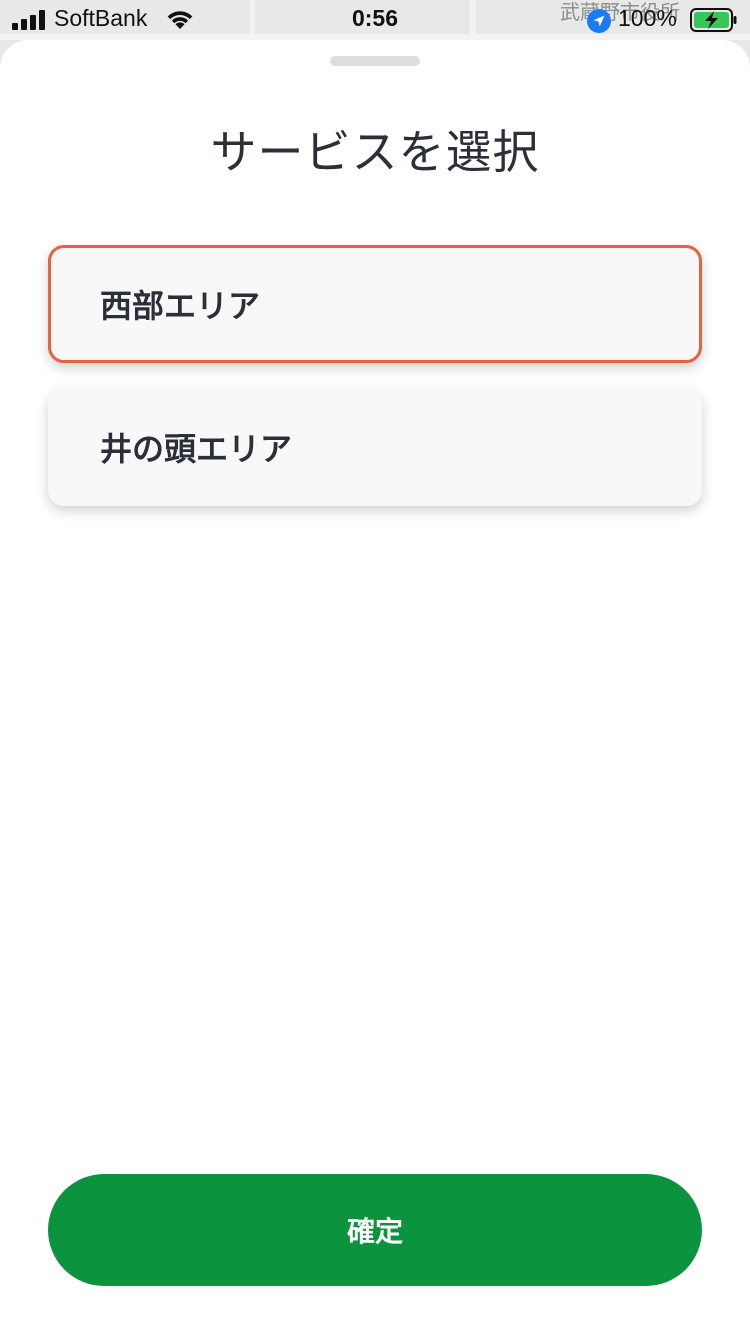  I want to click on sheet-title: サービスを選択, so click(375, 152).